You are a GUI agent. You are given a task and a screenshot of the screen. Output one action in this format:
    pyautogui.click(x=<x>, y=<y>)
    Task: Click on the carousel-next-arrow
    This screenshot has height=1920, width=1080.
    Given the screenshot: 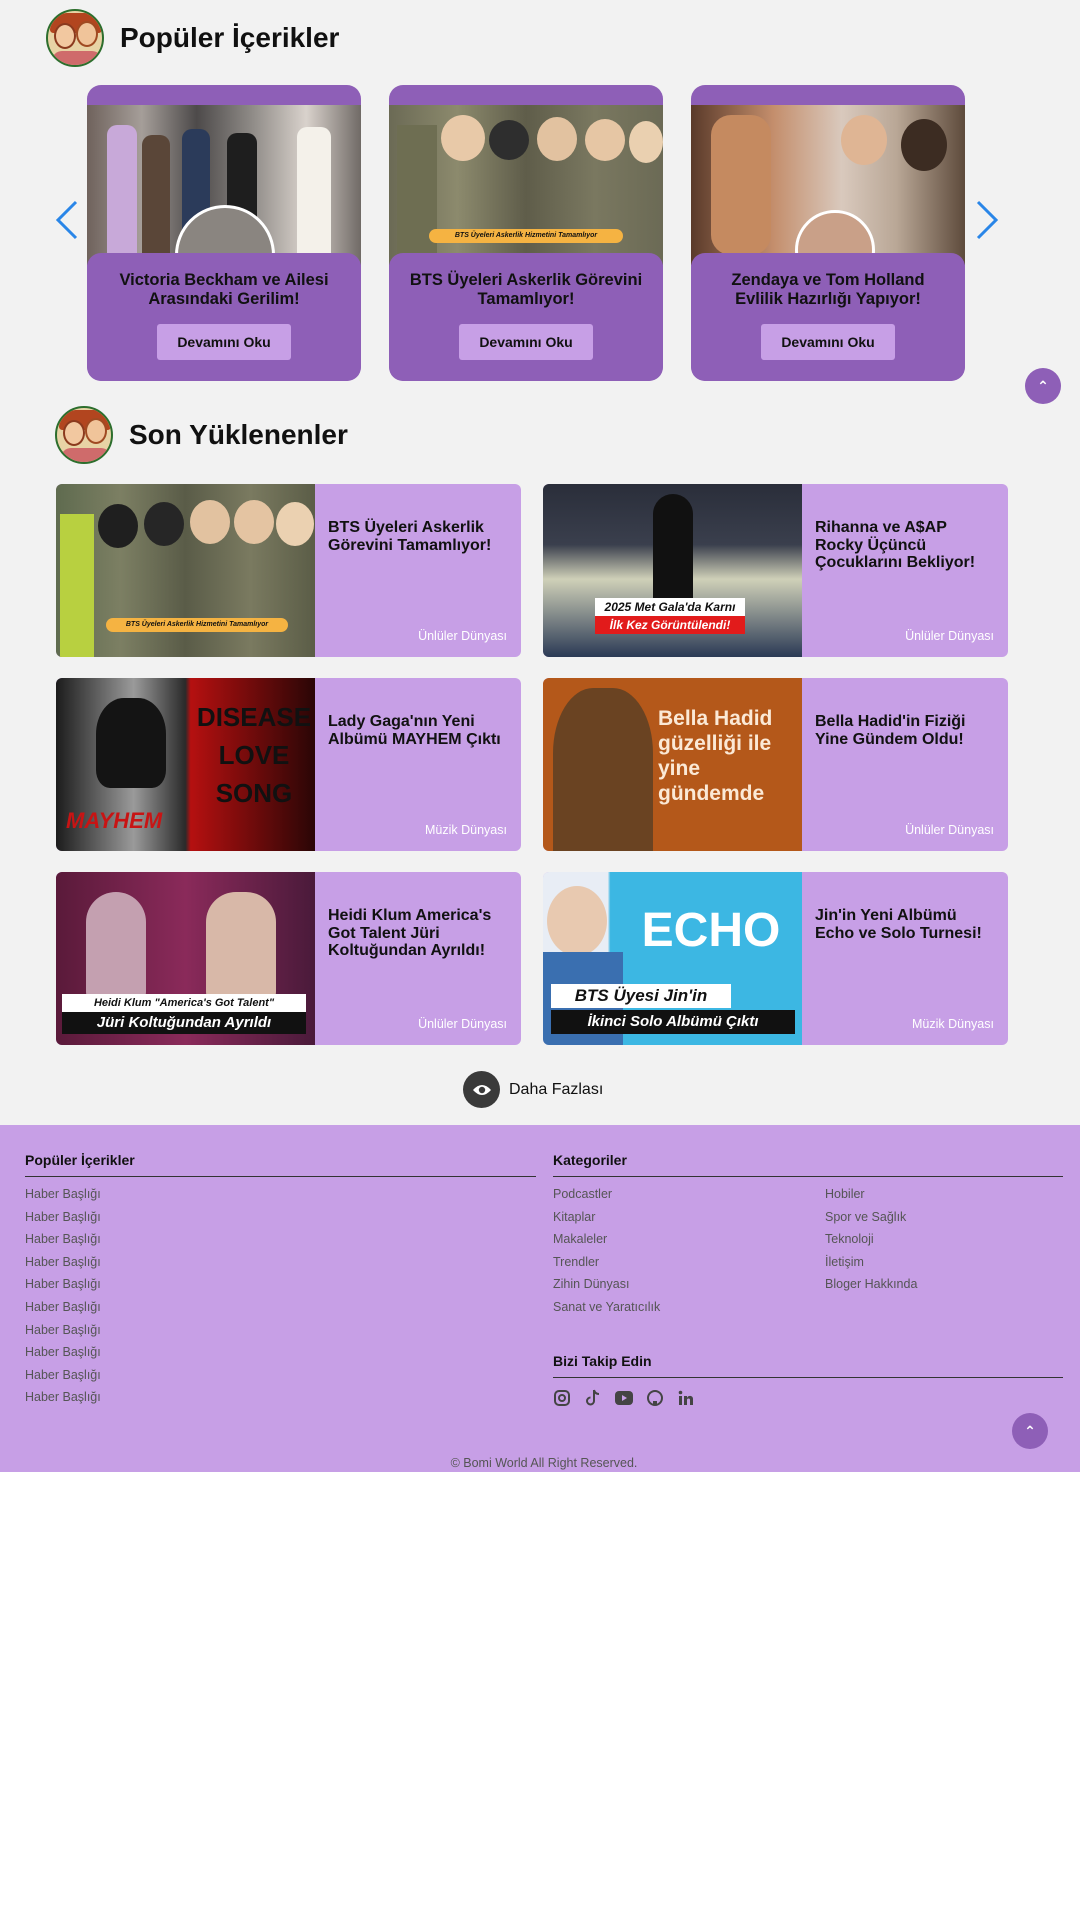 What is the action you would take?
    pyautogui.click(x=987, y=220)
    